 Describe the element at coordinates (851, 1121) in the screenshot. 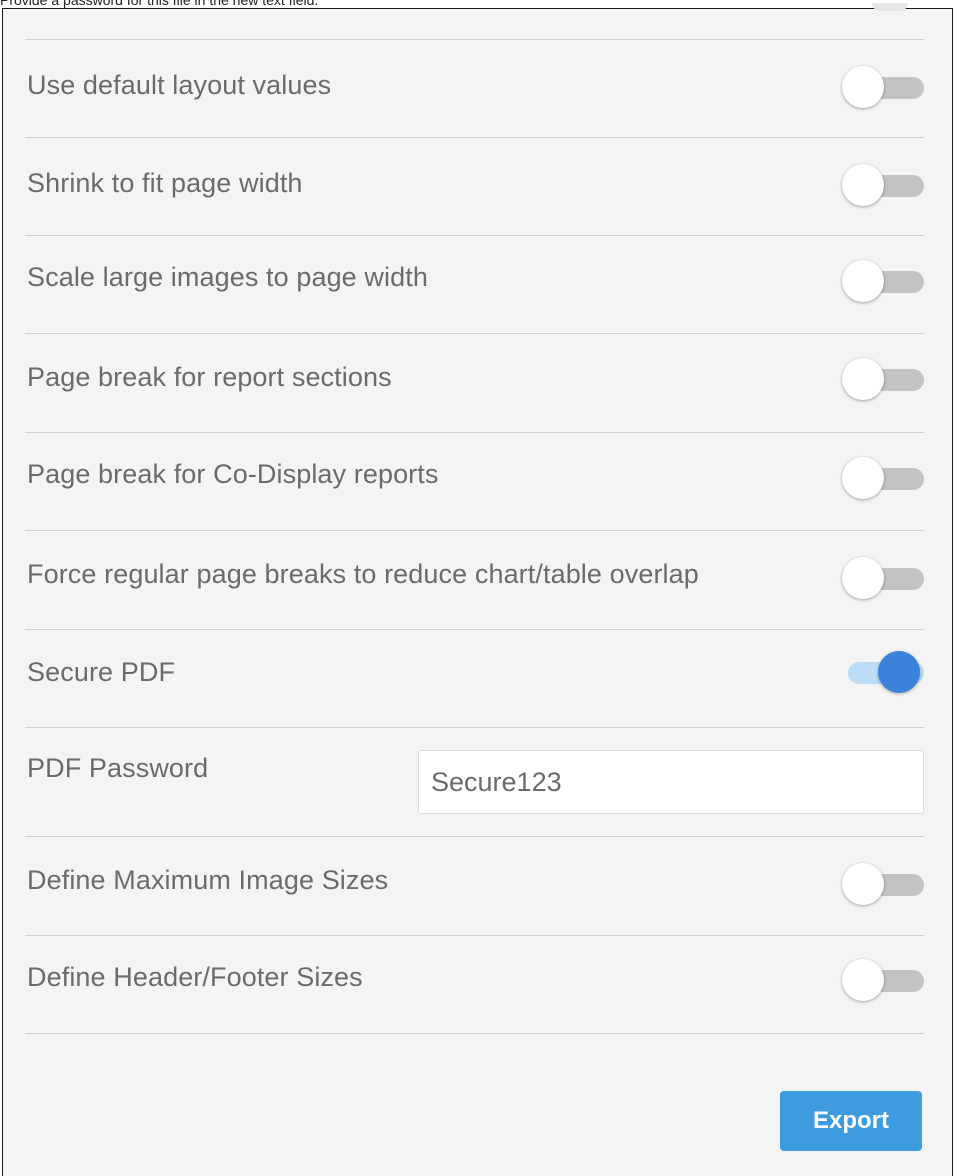

I see `export-button: Export` at that location.